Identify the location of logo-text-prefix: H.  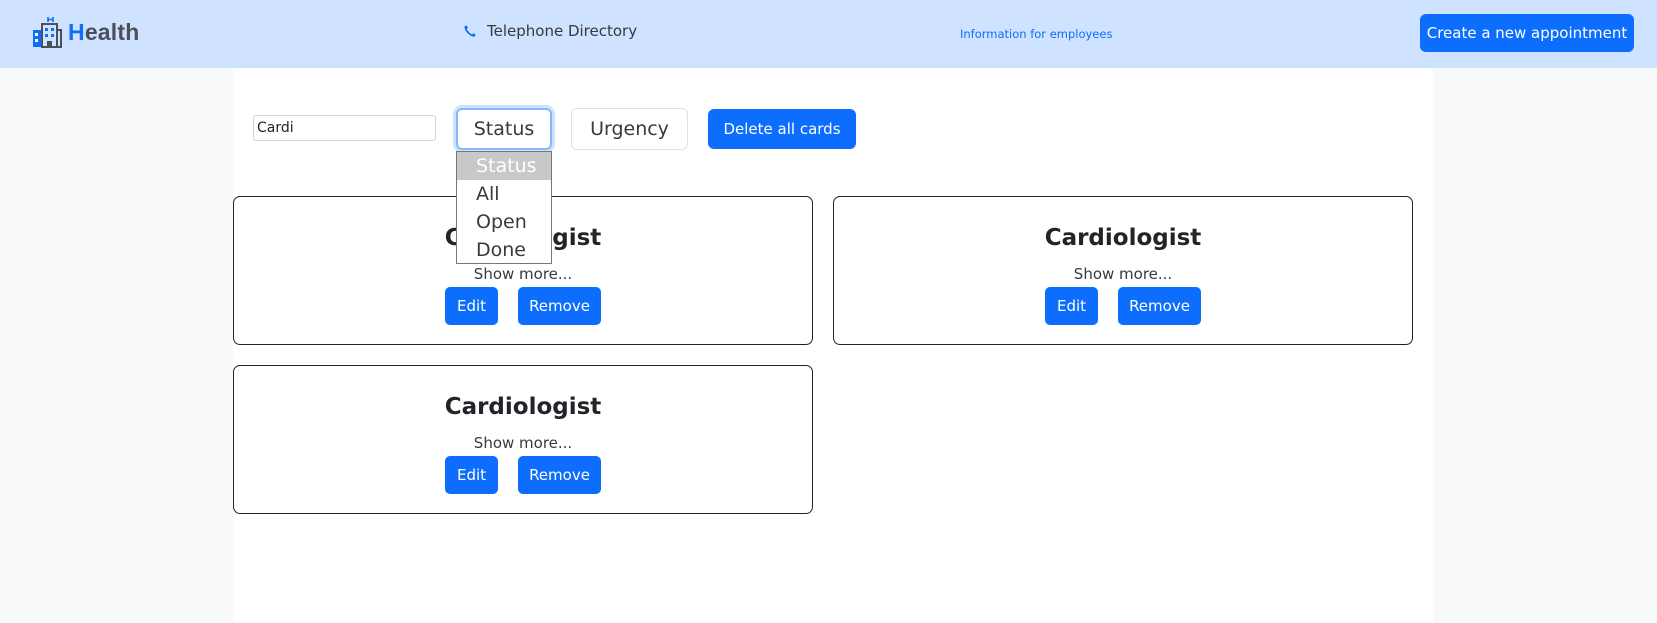
(76, 31).